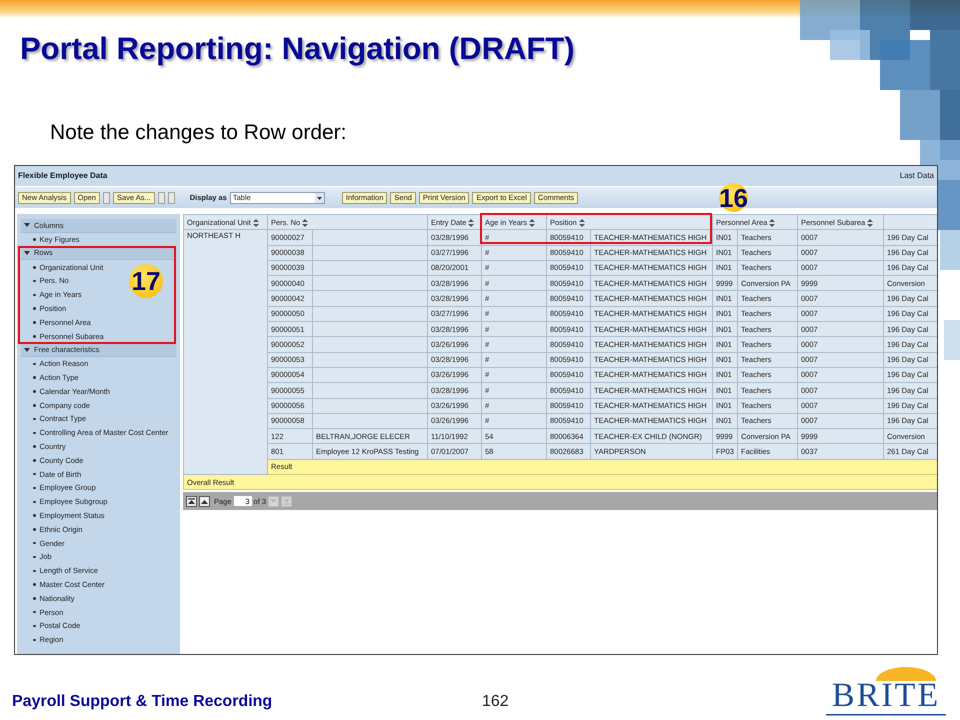  I want to click on slide-title: Portal Reporting: Navigation (DRAFT), so click(297, 49).